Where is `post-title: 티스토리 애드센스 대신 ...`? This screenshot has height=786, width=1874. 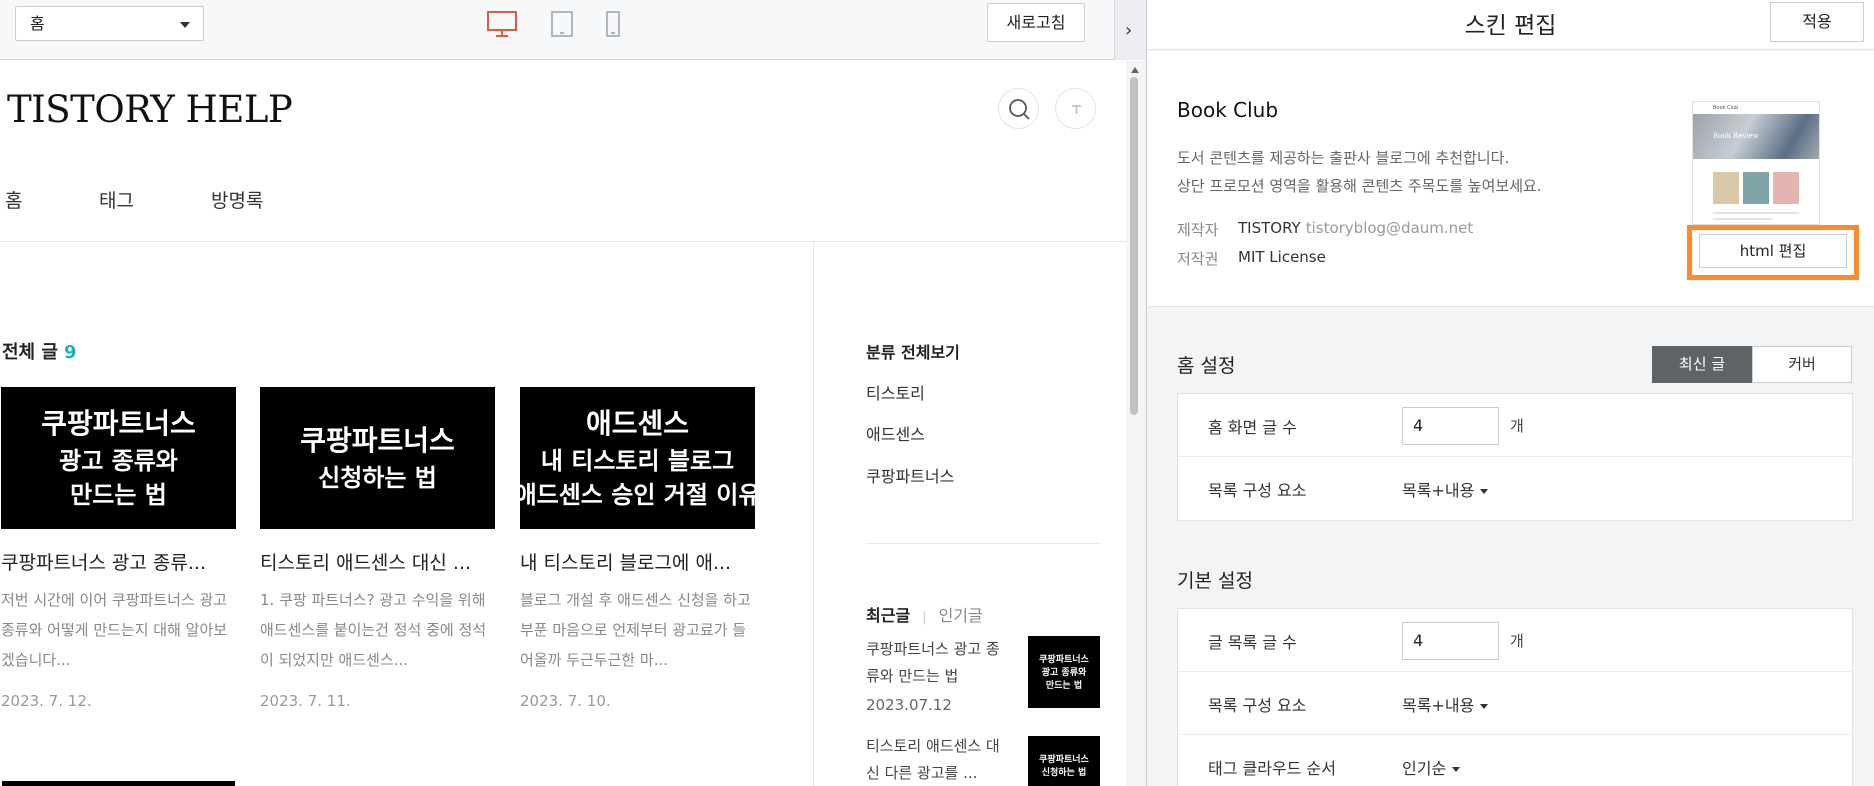
post-title: 티스토리 애드센스 대신 ... is located at coordinates (377, 561).